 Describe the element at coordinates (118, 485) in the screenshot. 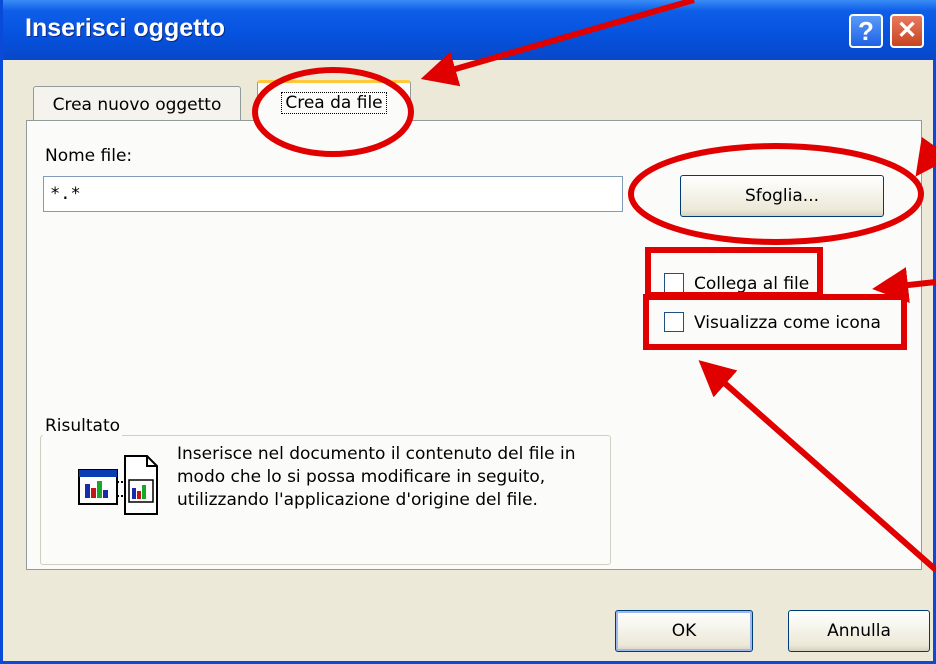

I see `embedded-object-icon` at that location.